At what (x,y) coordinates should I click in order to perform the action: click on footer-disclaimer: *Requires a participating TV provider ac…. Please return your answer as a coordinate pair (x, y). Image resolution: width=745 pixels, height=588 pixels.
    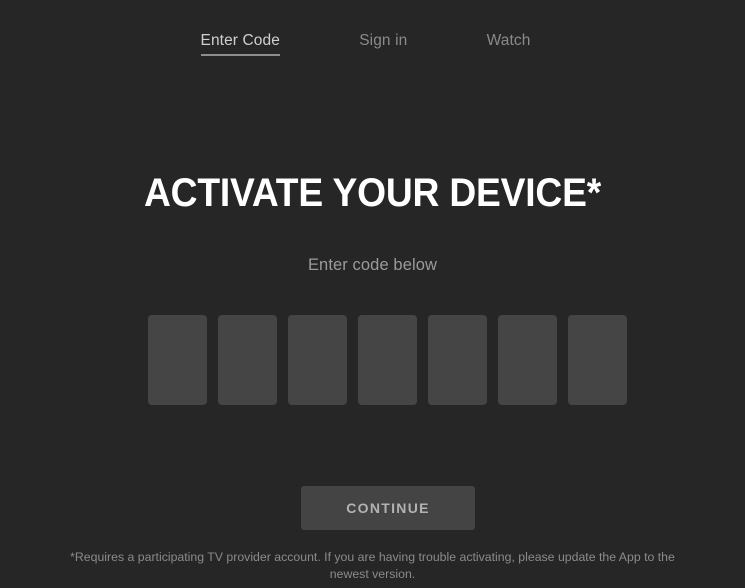
    Looking at the image, I should click on (372, 565).